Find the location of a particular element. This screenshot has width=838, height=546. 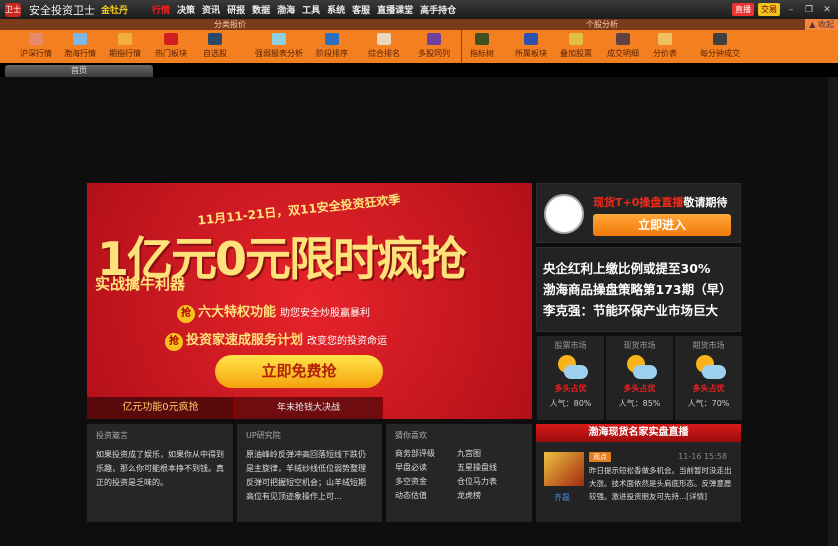

menu-item: 决策 is located at coordinates (186, 9).